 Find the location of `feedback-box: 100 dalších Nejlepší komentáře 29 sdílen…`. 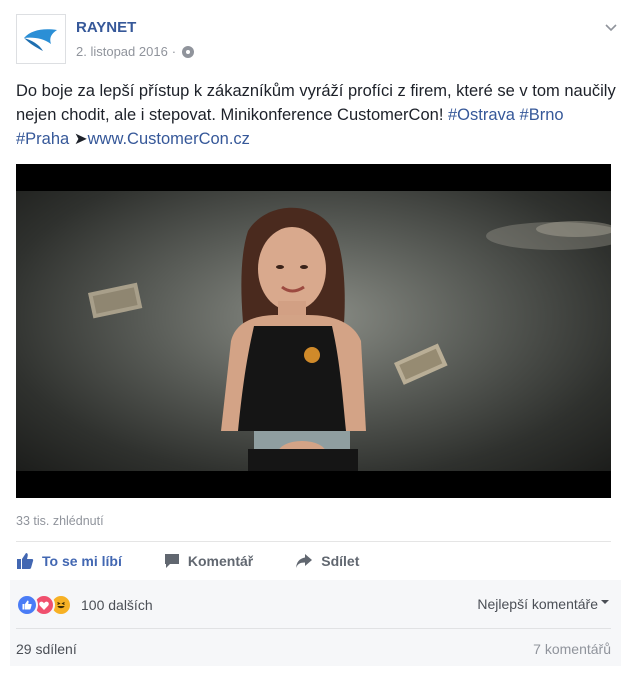

feedback-box: 100 dalších Nejlepší komentáře 29 sdílen… is located at coordinates (315, 623).